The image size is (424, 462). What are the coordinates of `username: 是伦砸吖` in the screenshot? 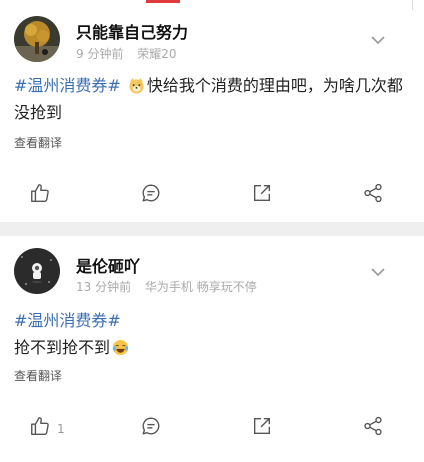 It's located at (108, 265).